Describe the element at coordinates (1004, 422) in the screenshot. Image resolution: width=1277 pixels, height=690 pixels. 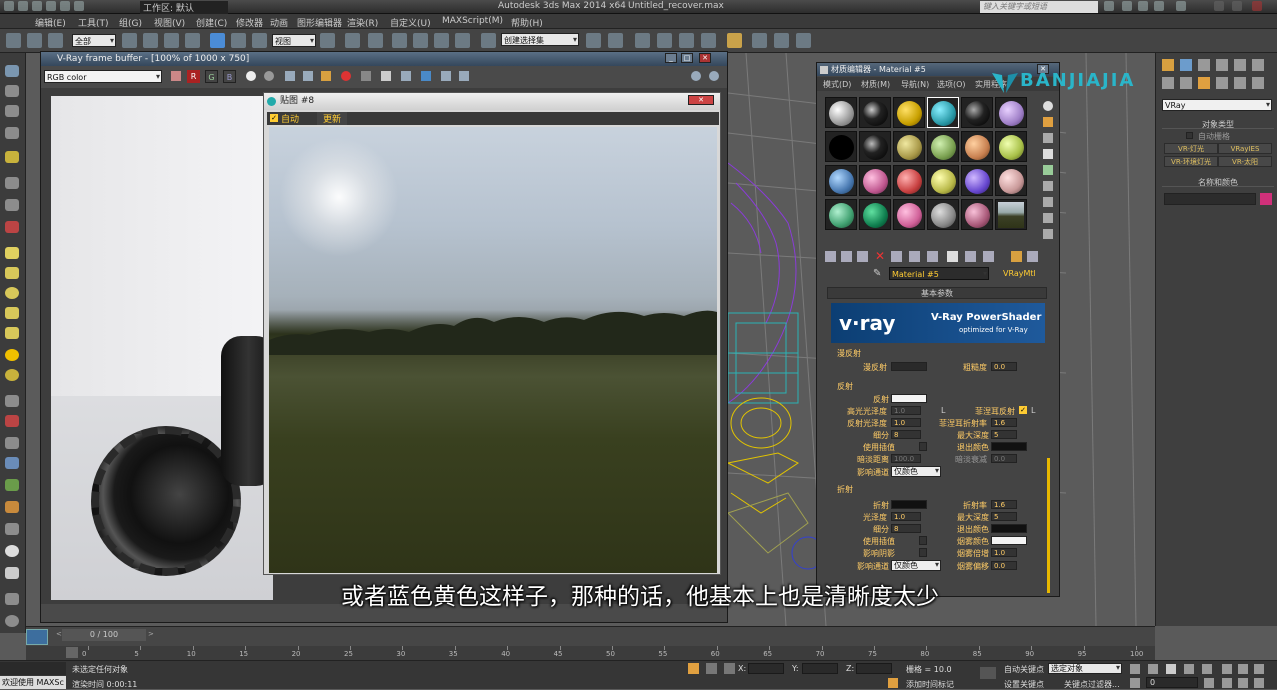
I see `fresnel-ior-field: 1.6` at that location.